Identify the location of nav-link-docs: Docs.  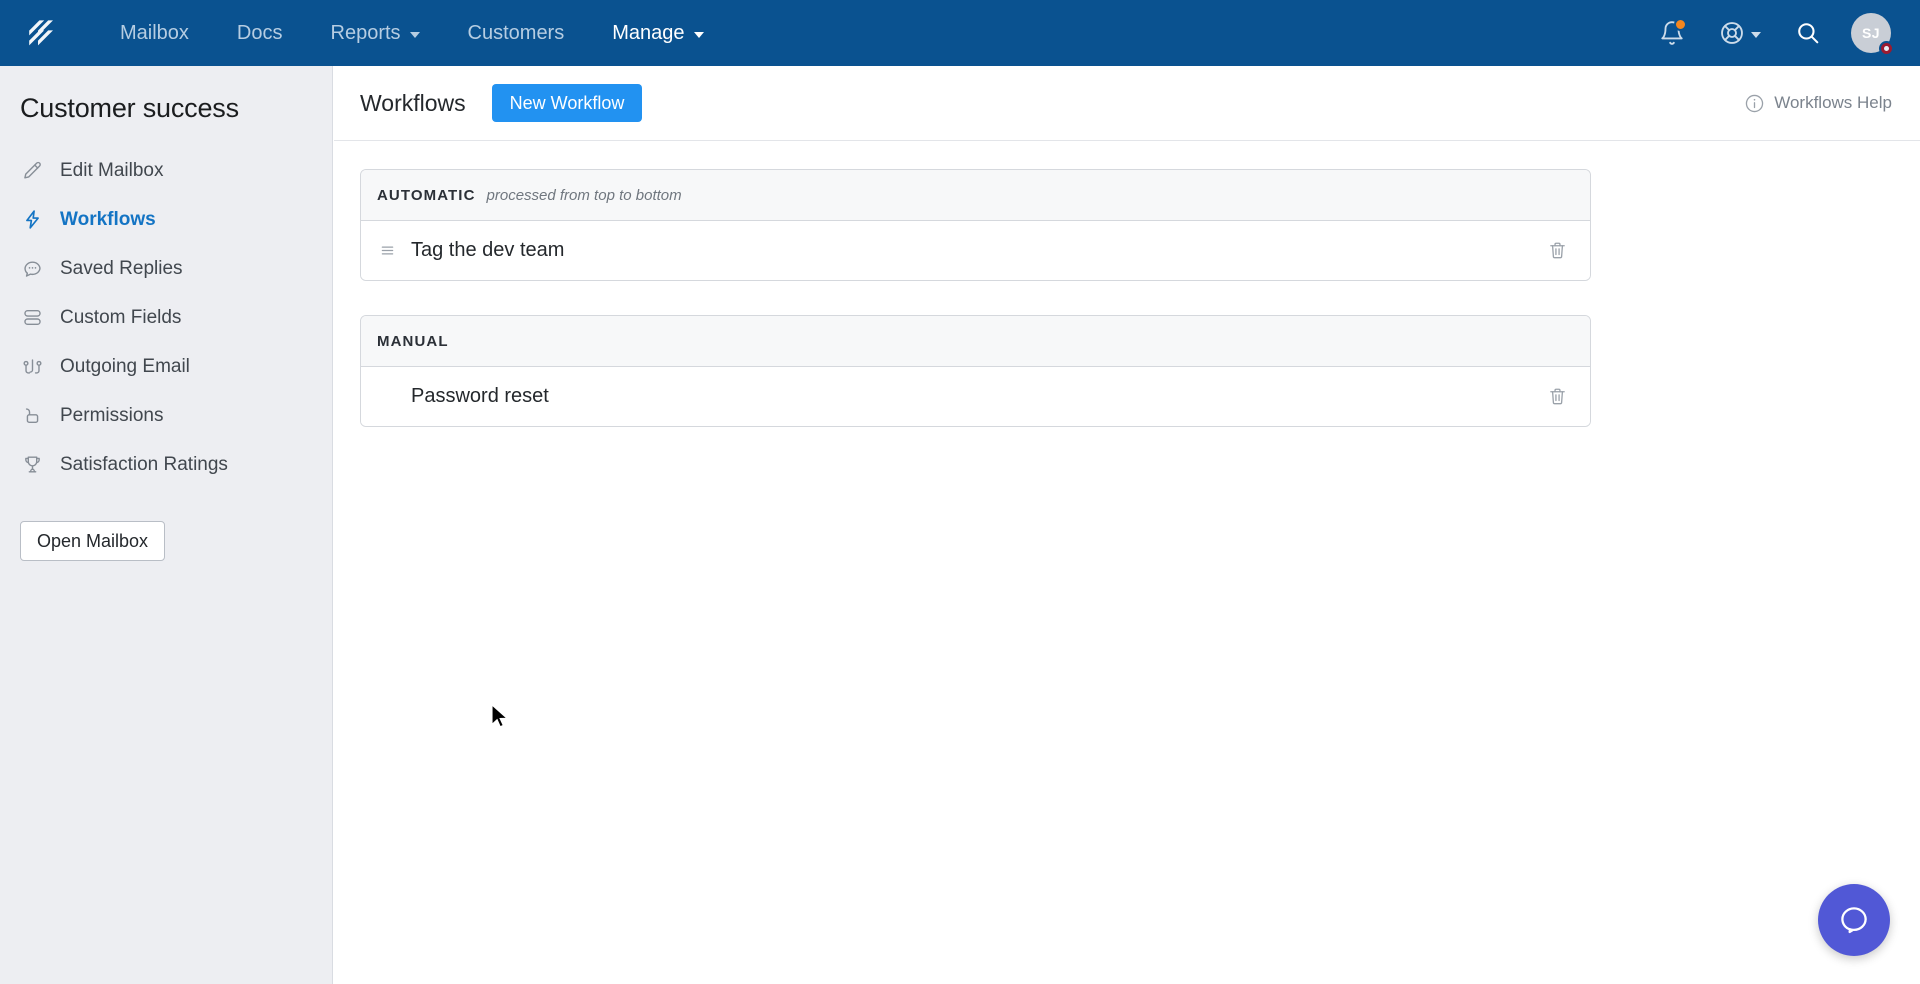
(260, 33).